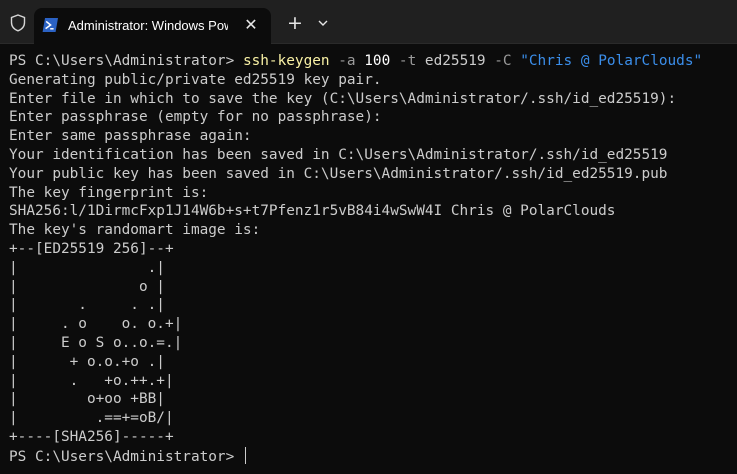  I want to click on shield-icon, so click(18, 23).